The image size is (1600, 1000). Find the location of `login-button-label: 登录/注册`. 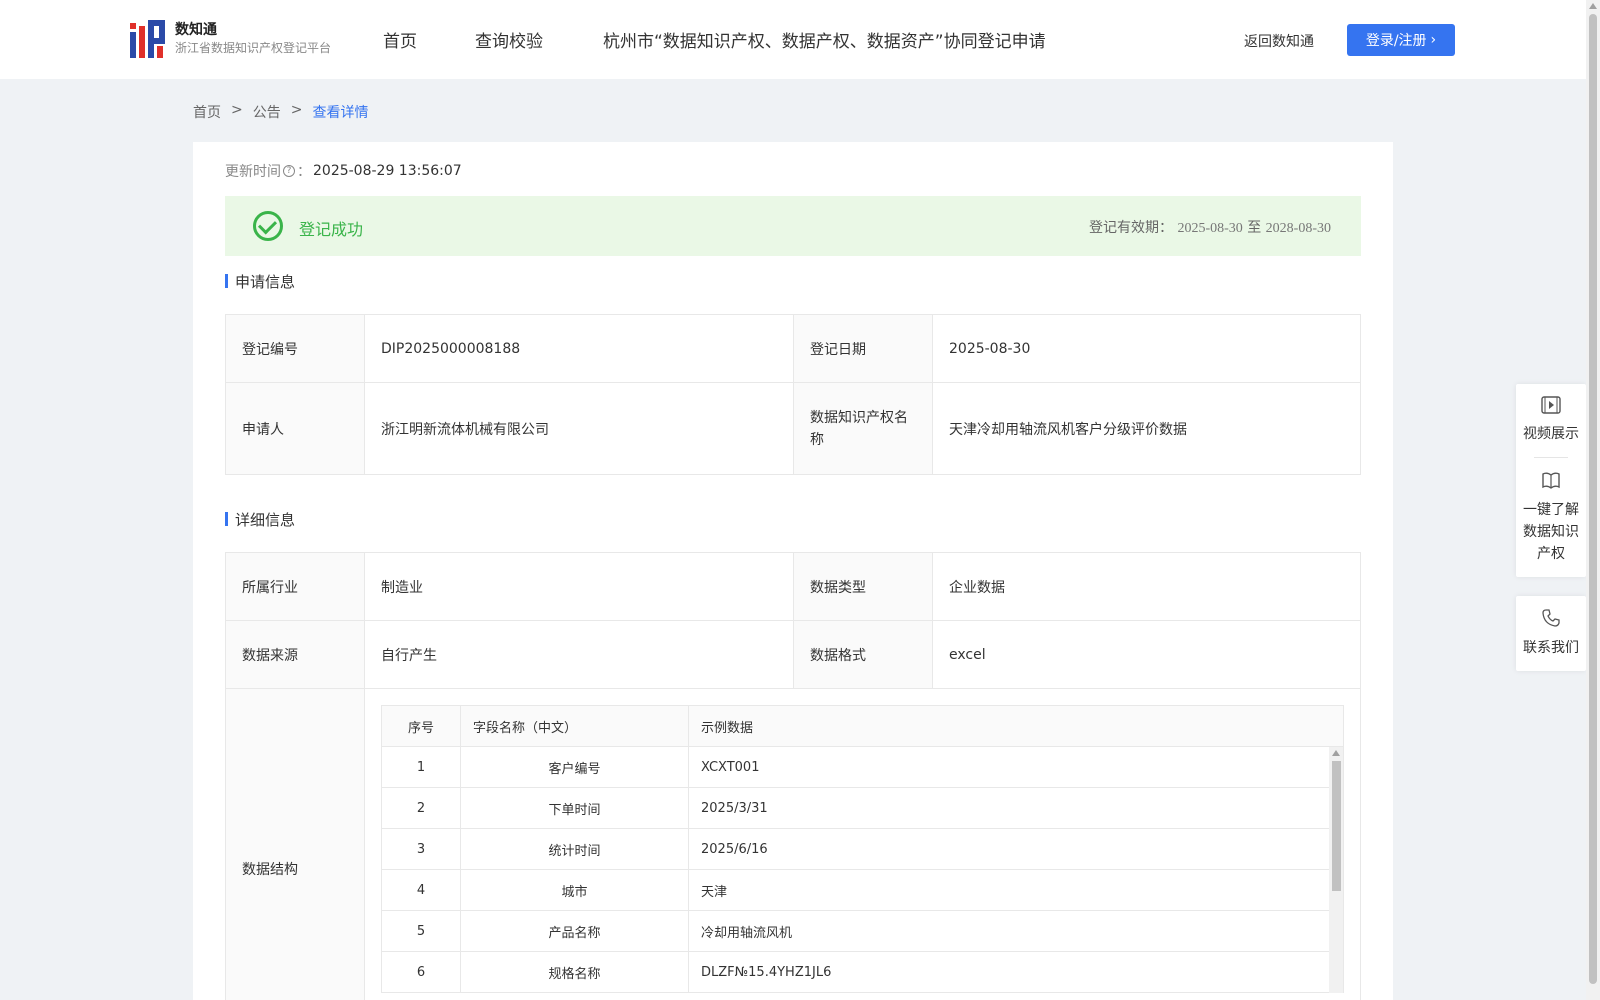

login-button-label: 登录/注册 is located at coordinates (1396, 41).